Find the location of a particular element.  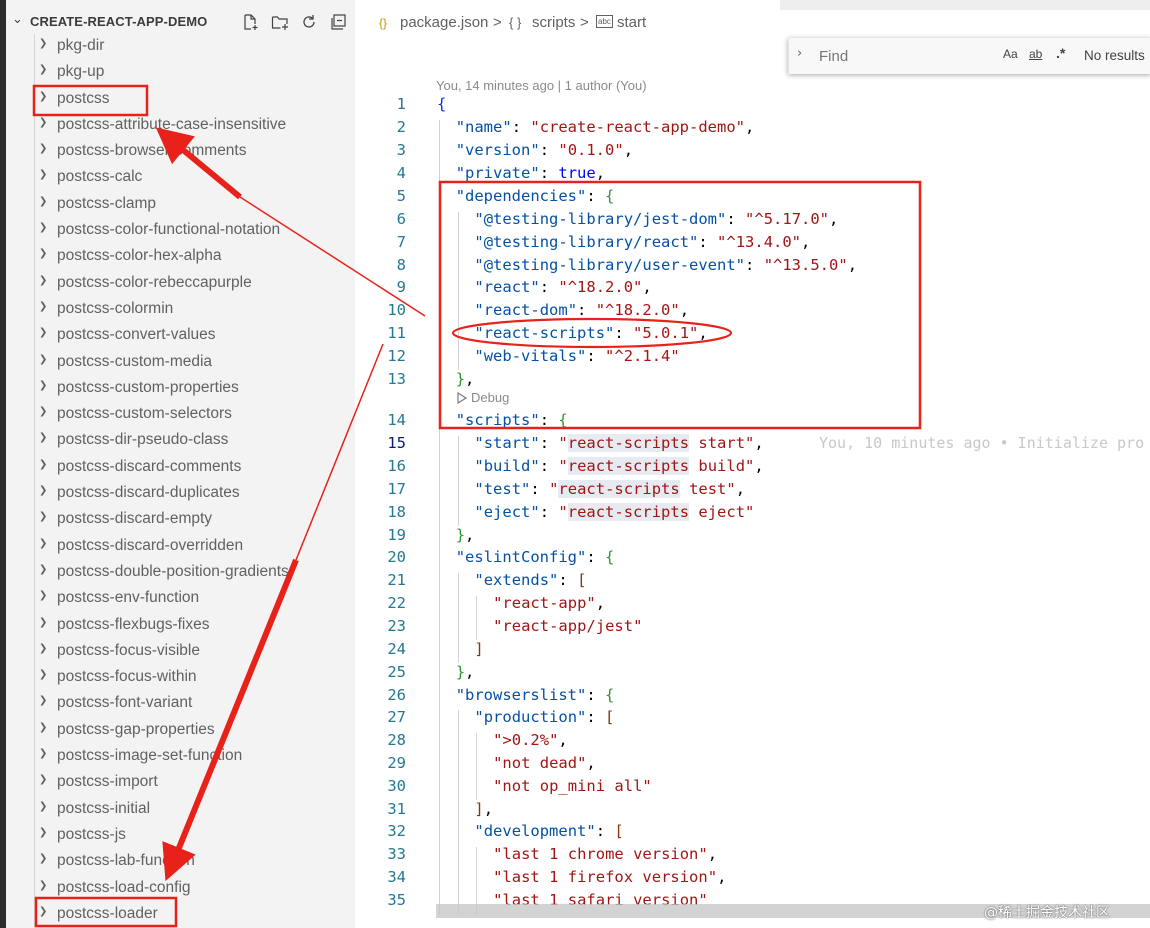

code-line: 22 "react-app", is located at coordinates (752, 605).